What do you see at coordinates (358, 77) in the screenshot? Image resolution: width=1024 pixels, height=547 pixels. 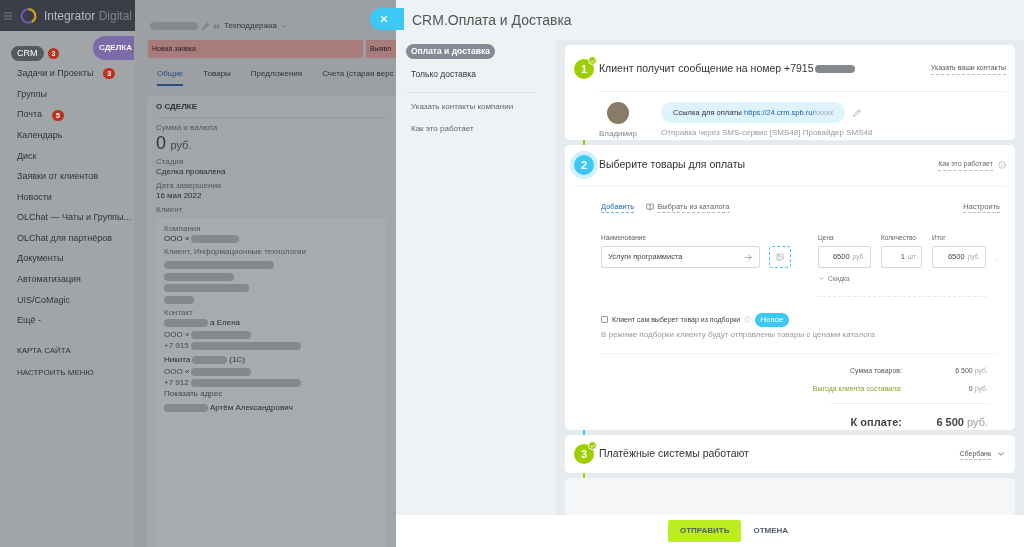 I see `deal-tab: Счета (старая верс` at bounding box center [358, 77].